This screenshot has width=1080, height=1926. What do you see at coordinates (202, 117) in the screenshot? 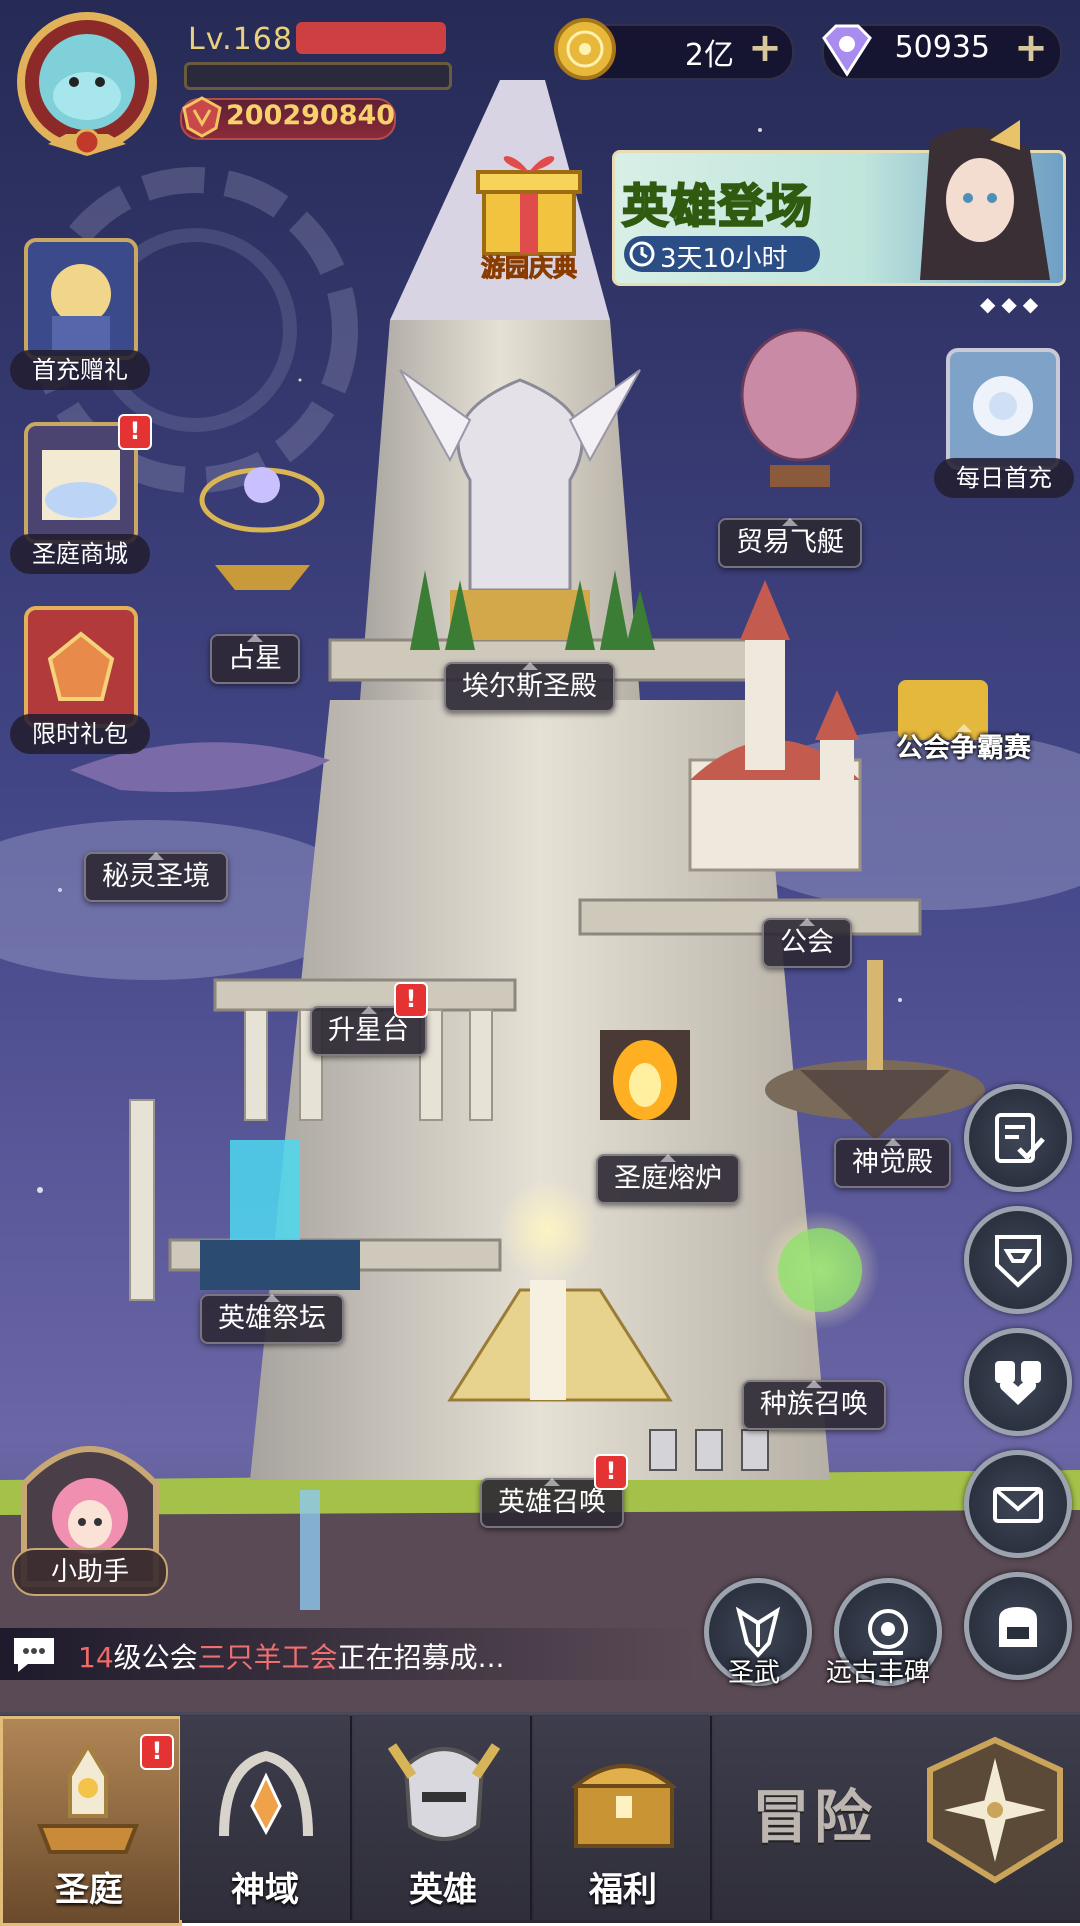
I see `power-crest-icon` at bounding box center [202, 117].